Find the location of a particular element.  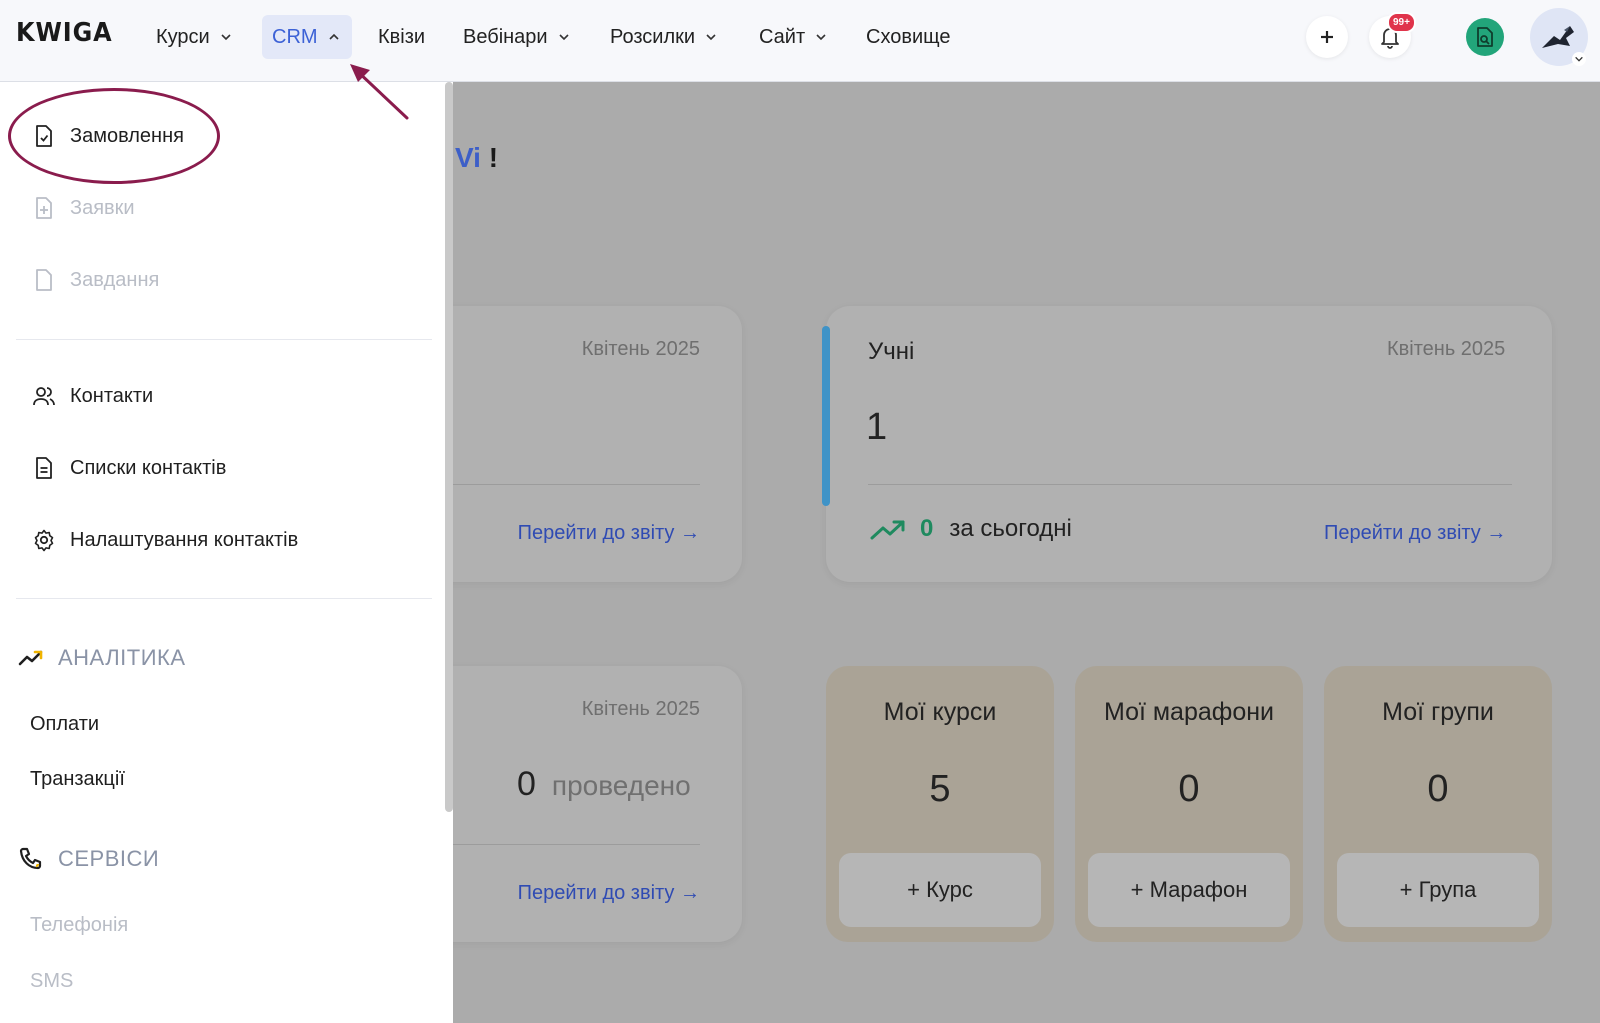

today-count: 0 is located at coordinates (927, 528).